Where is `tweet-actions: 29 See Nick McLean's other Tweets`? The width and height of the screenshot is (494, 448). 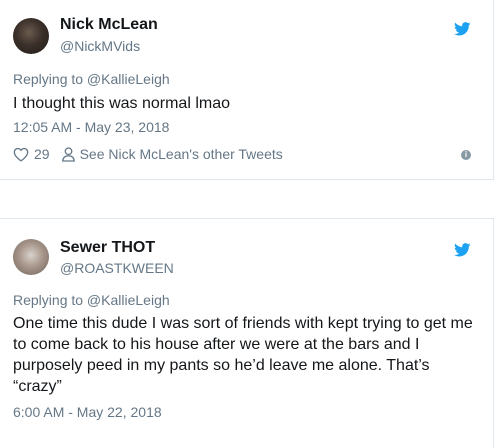 tweet-actions: 29 See Nick McLean's other Tweets is located at coordinates (148, 154).